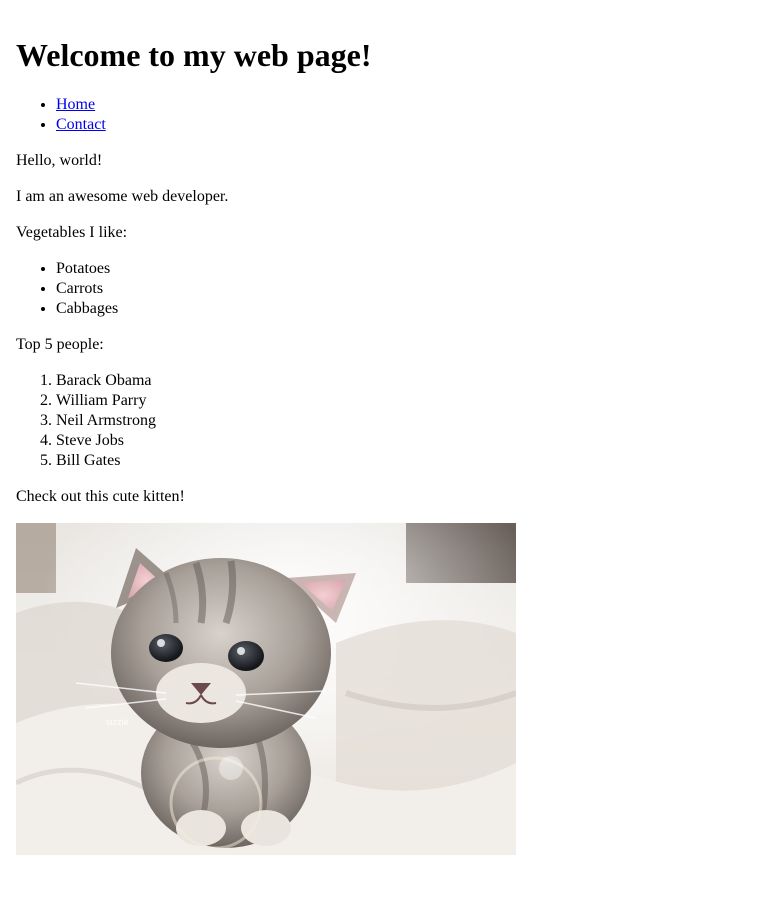  What do you see at coordinates (412, 421) in the screenshot?
I see `list-item: Neil Armstrong` at bounding box center [412, 421].